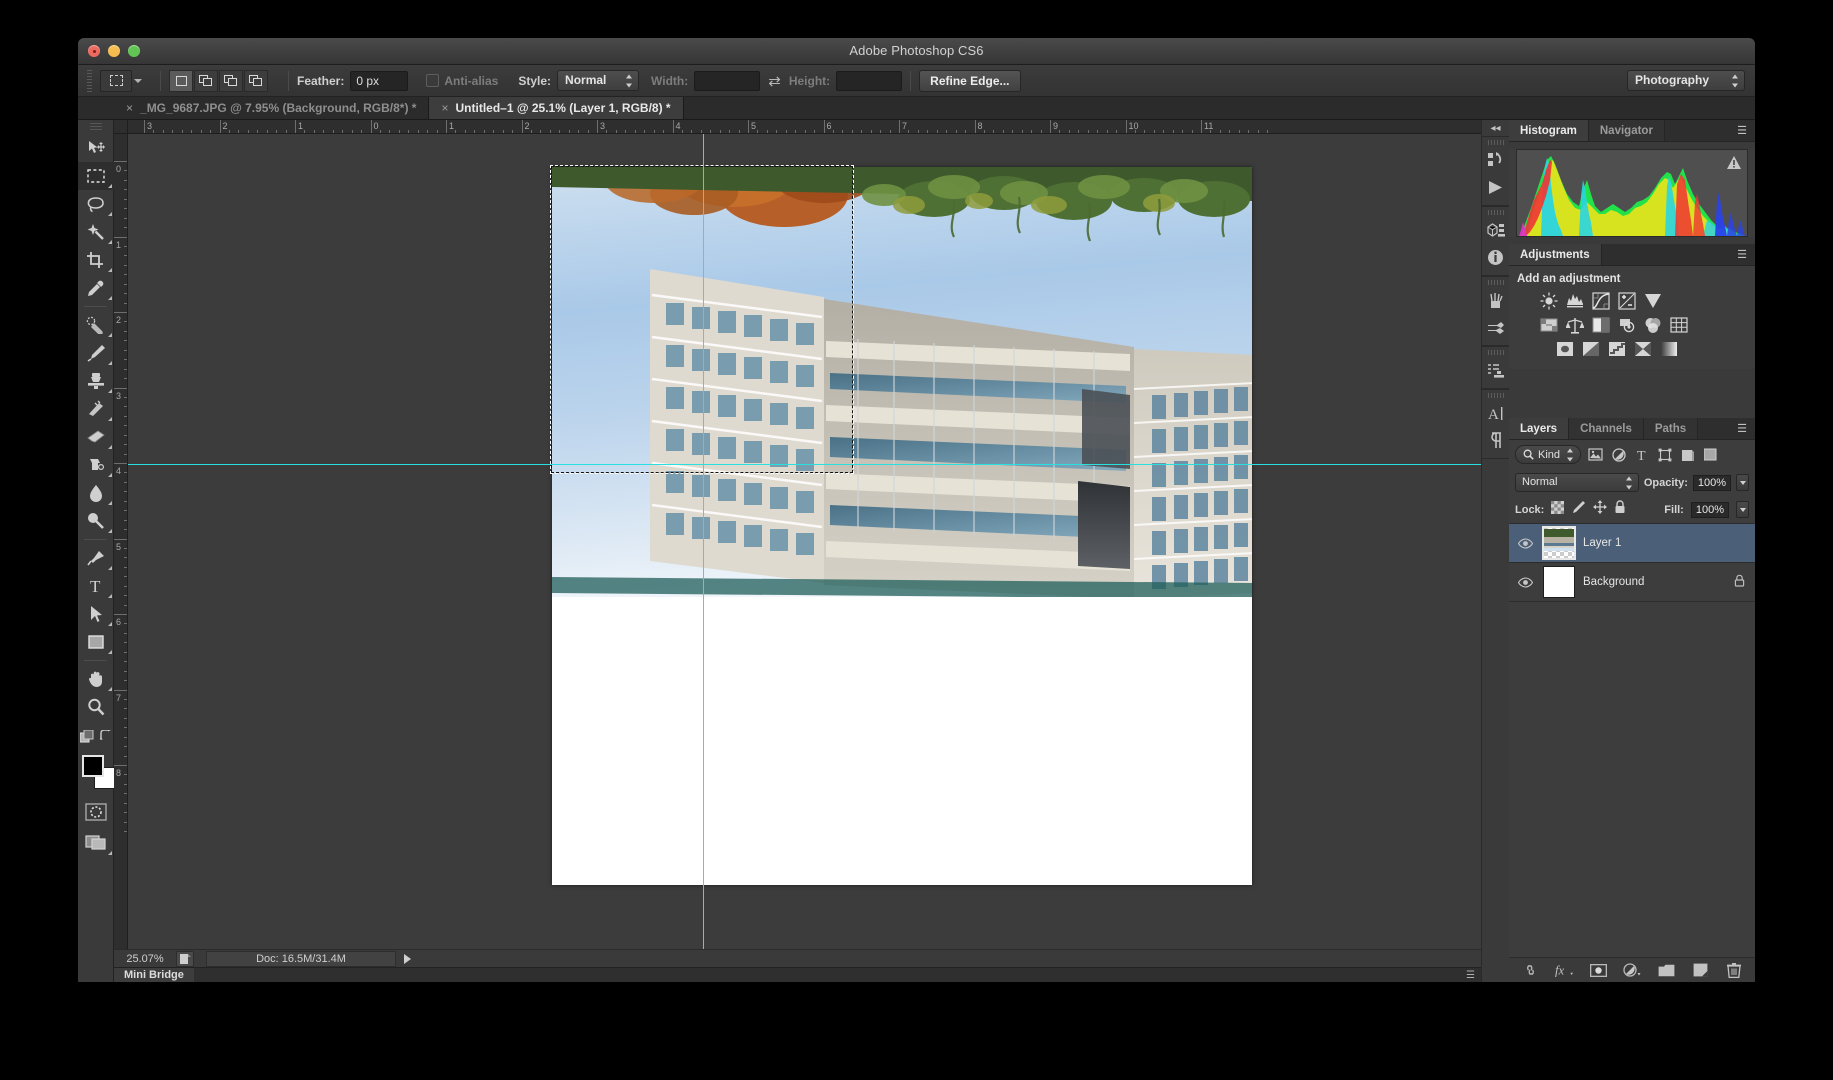 This screenshot has width=1833, height=1080. What do you see at coordinates (1742, 428) in the screenshot?
I see `panel-menu-icon-layers: ☰` at bounding box center [1742, 428].